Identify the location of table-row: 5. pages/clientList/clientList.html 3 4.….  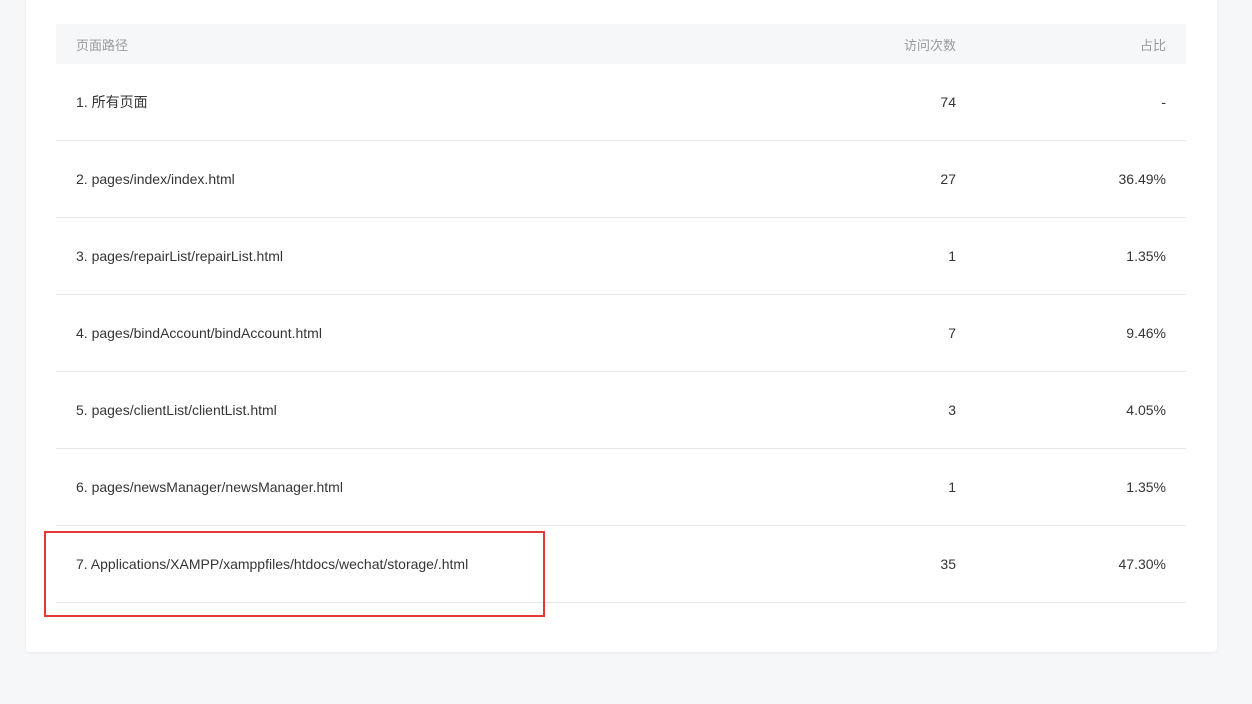
(621, 410).